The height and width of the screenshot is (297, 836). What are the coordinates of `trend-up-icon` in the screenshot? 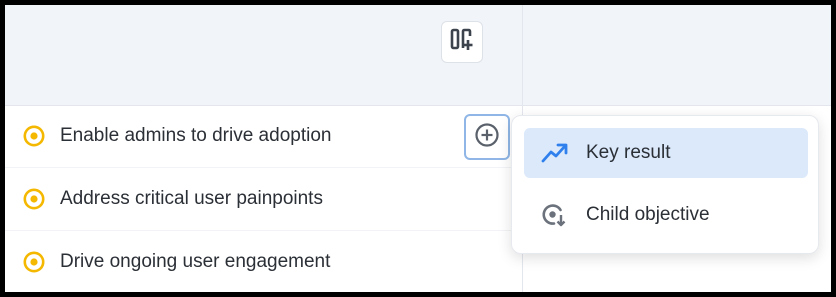 It's located at (555, 153).